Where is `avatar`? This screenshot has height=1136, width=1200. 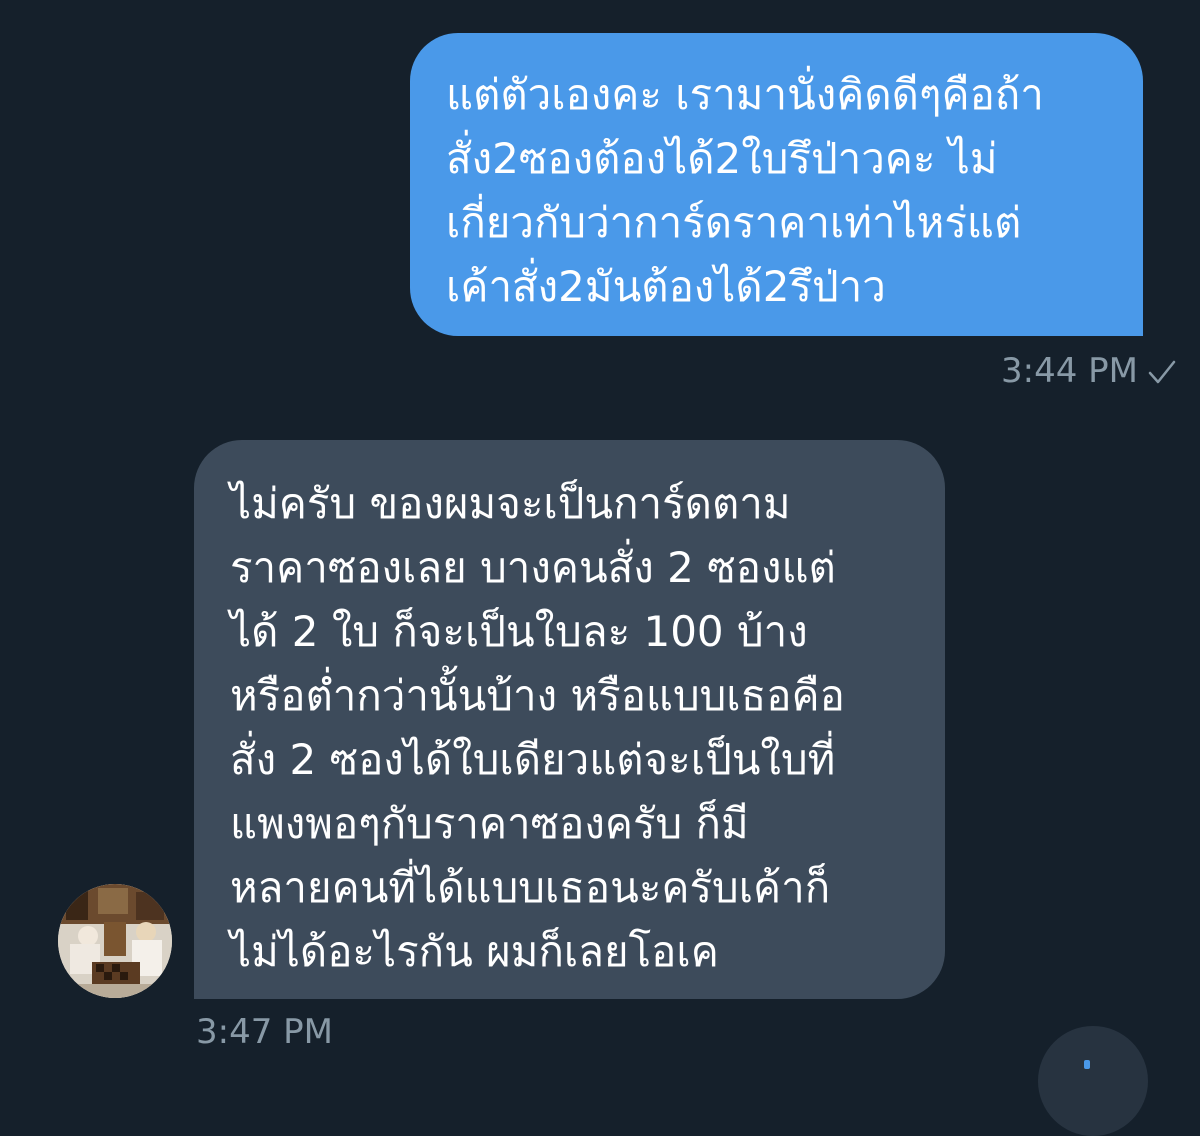
avatar is located at coordinates (115, 941).